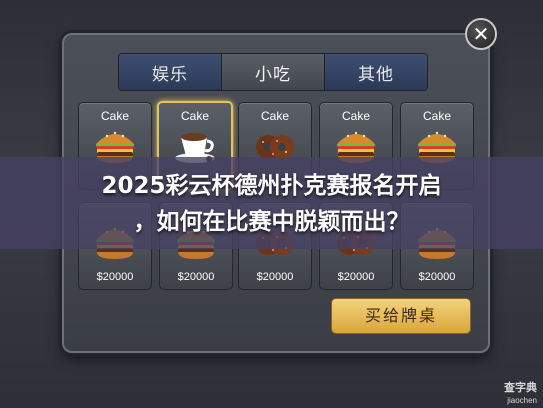 This screenshot has height=408, width=543. I want to click on category-tabs: 娱乐 小吃 其他, so click(273, 72).